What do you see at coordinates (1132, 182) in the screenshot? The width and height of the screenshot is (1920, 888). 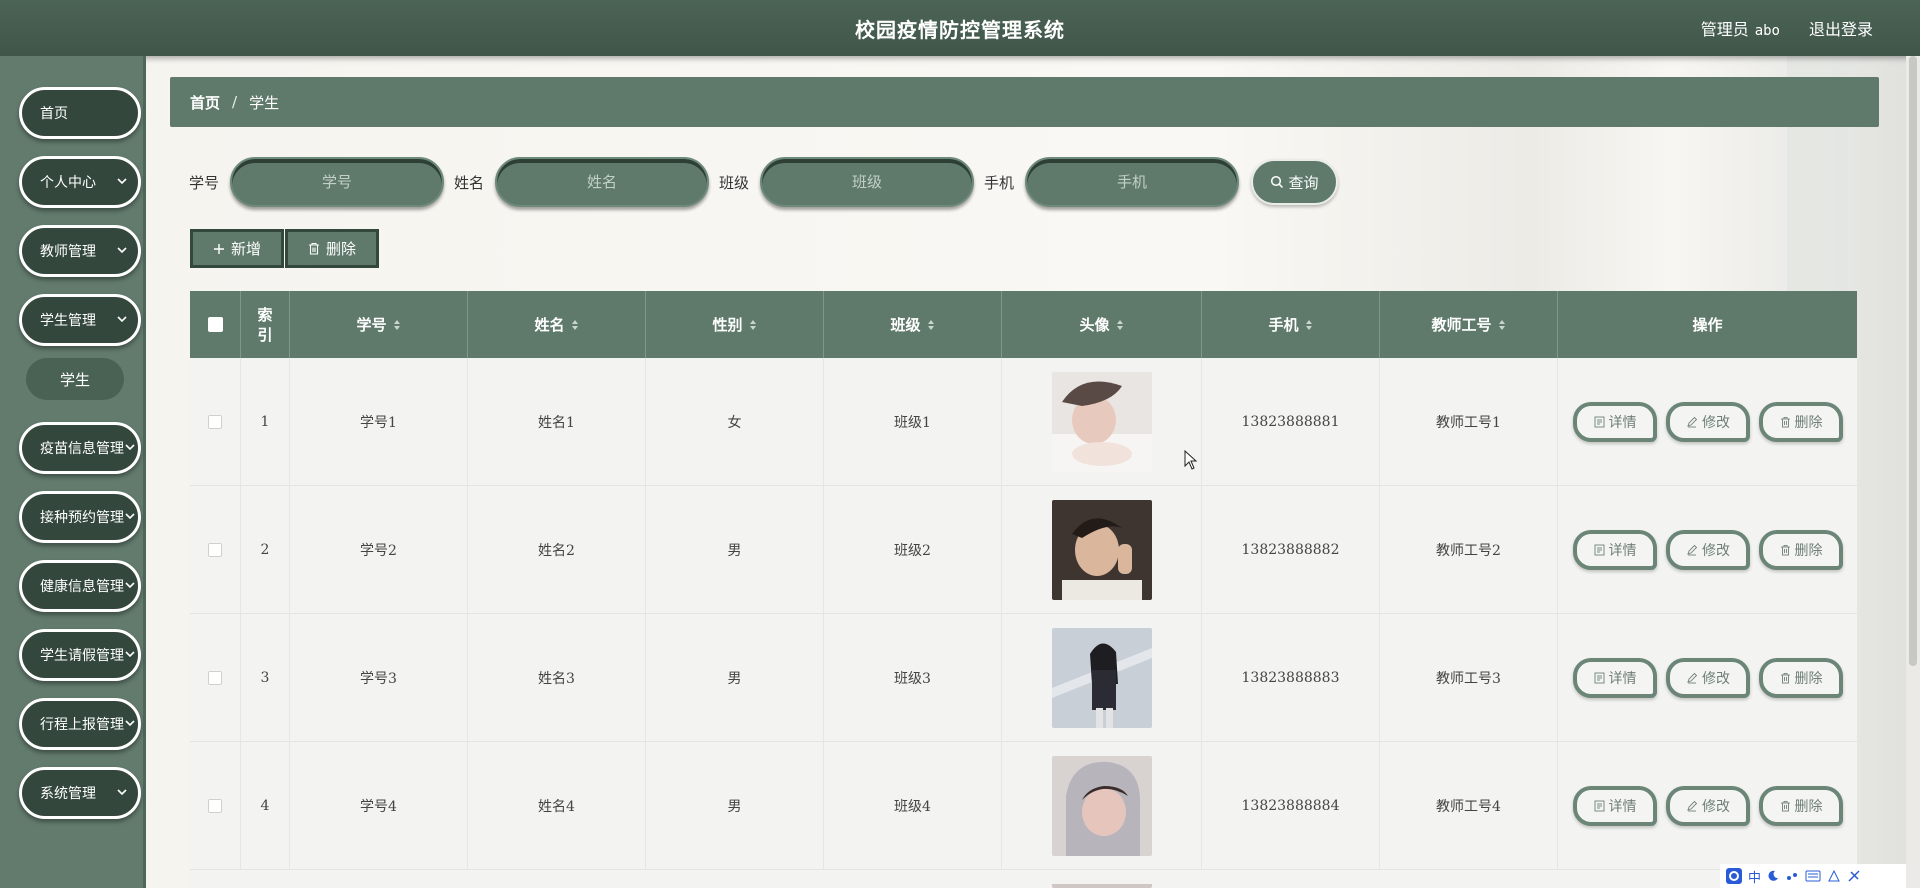 I see `phone-input` at bounding box center [1132, 182].